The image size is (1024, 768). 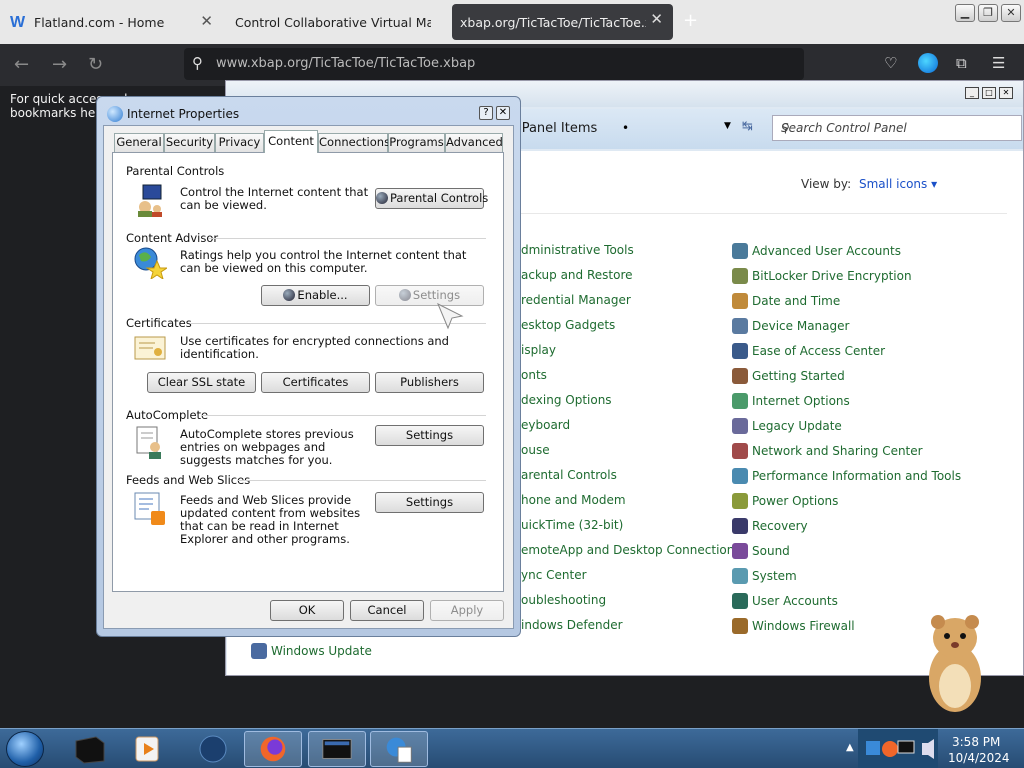 What do you see at coordinates (770, 526) in the screenshot?
I see `cp-item: Recovery` at bounding box center [770, 526].